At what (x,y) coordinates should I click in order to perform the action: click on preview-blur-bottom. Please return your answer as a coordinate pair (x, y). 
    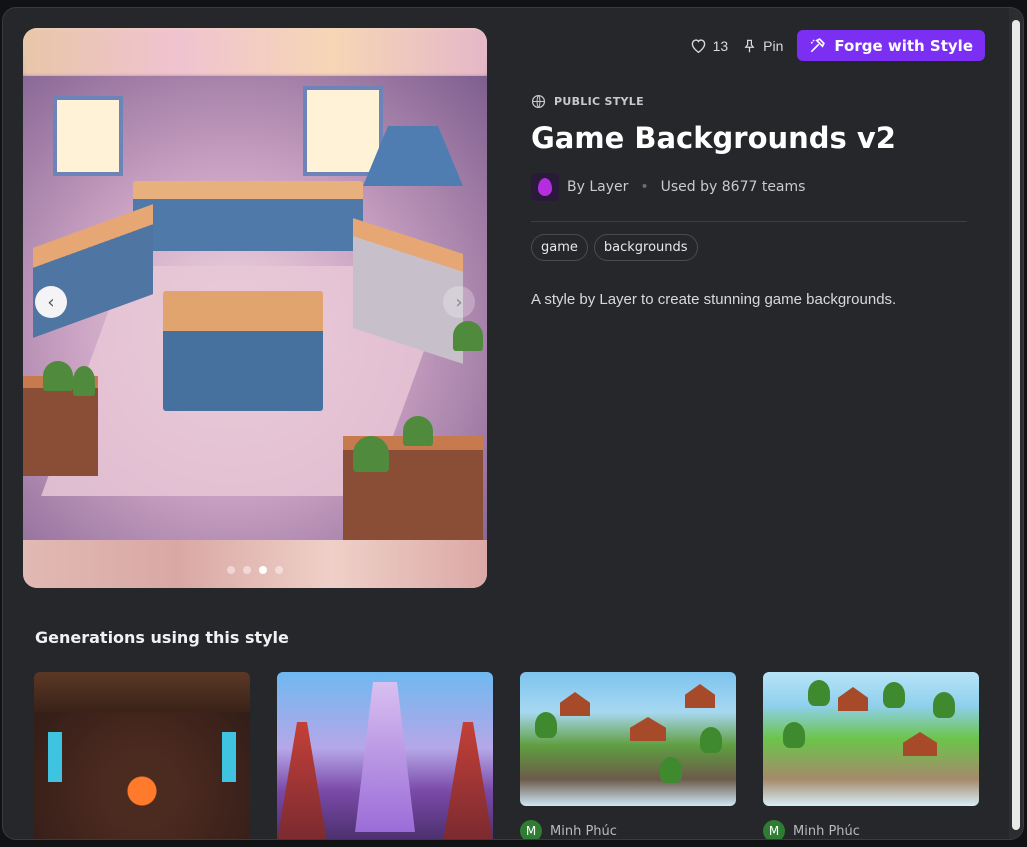
    Looking at the image, I should click on (255, 564).